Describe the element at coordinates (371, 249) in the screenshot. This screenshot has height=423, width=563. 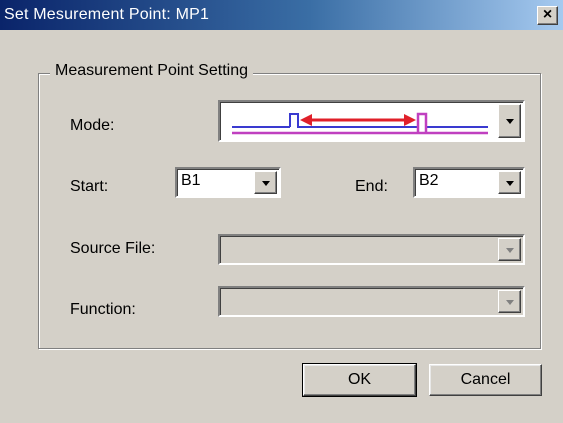
I see `source-file-combobox` at that location.